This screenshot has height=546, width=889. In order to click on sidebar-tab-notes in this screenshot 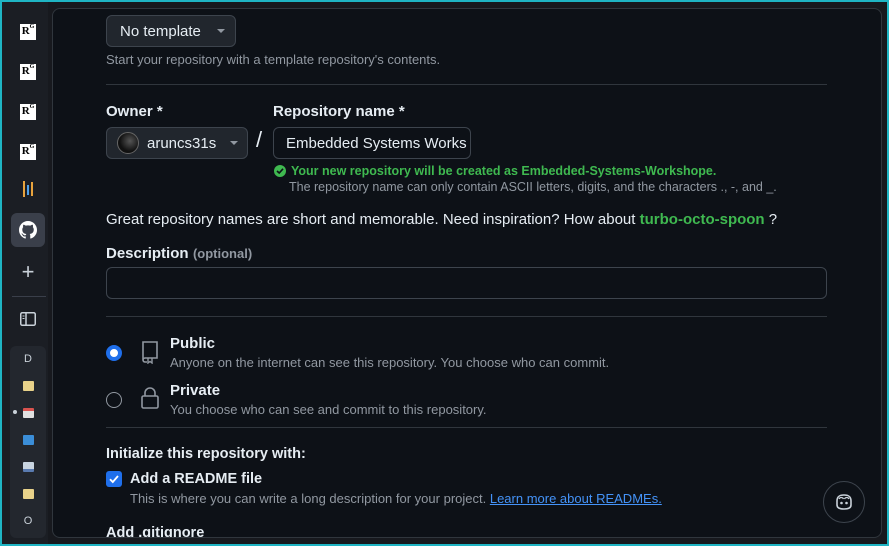, I will do `click(28, 386)`.